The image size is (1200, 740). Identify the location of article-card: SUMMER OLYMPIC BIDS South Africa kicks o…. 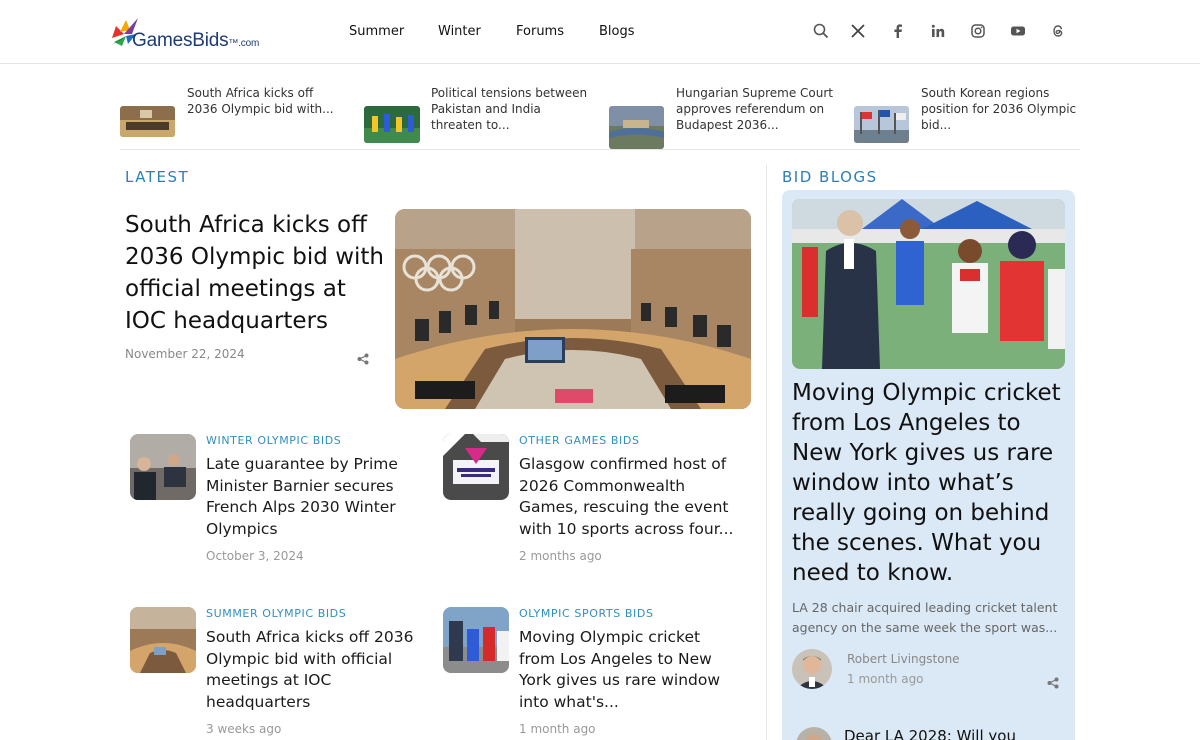
(280, 673).